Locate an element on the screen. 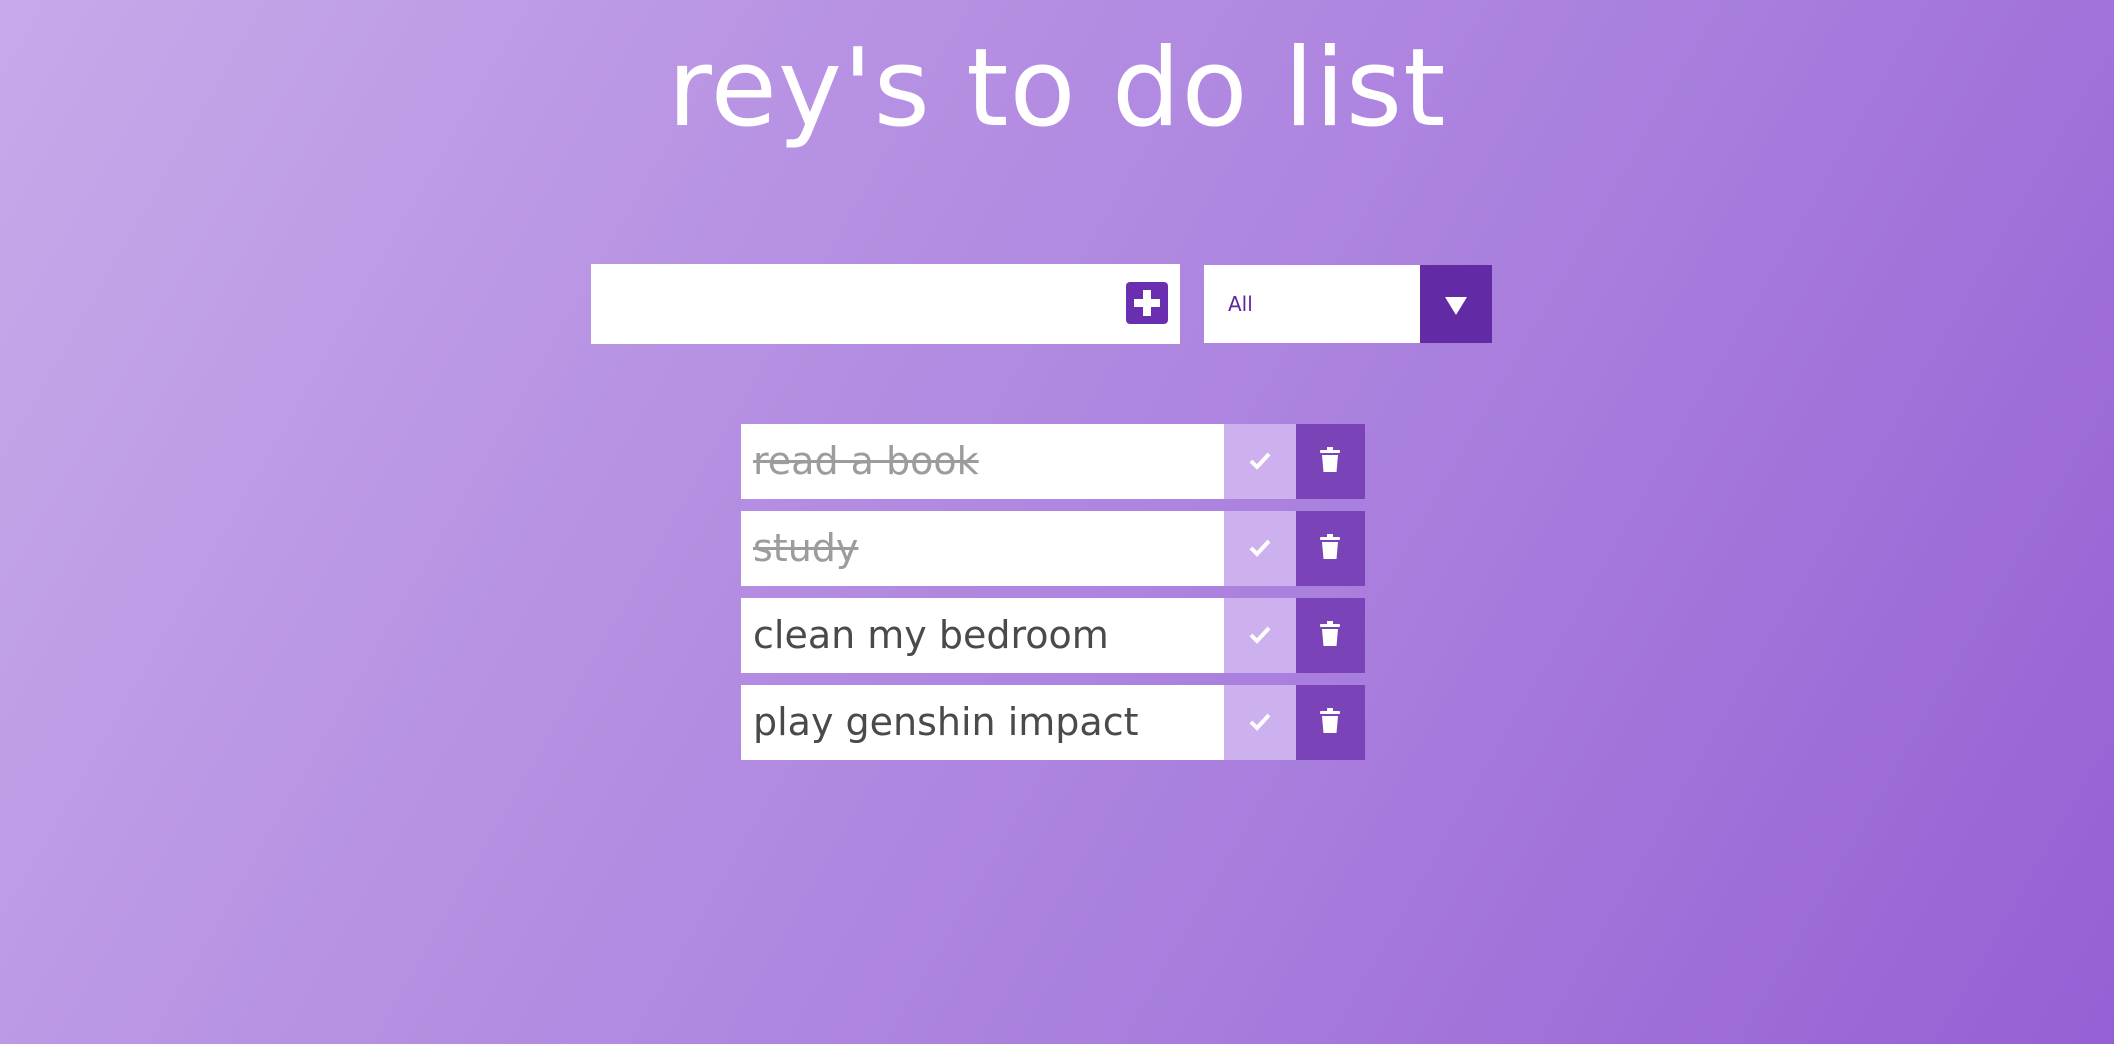 This screenshot has width=2114, height=1044. todo-text: clean my bedroom is located at coordinates (931, 635).